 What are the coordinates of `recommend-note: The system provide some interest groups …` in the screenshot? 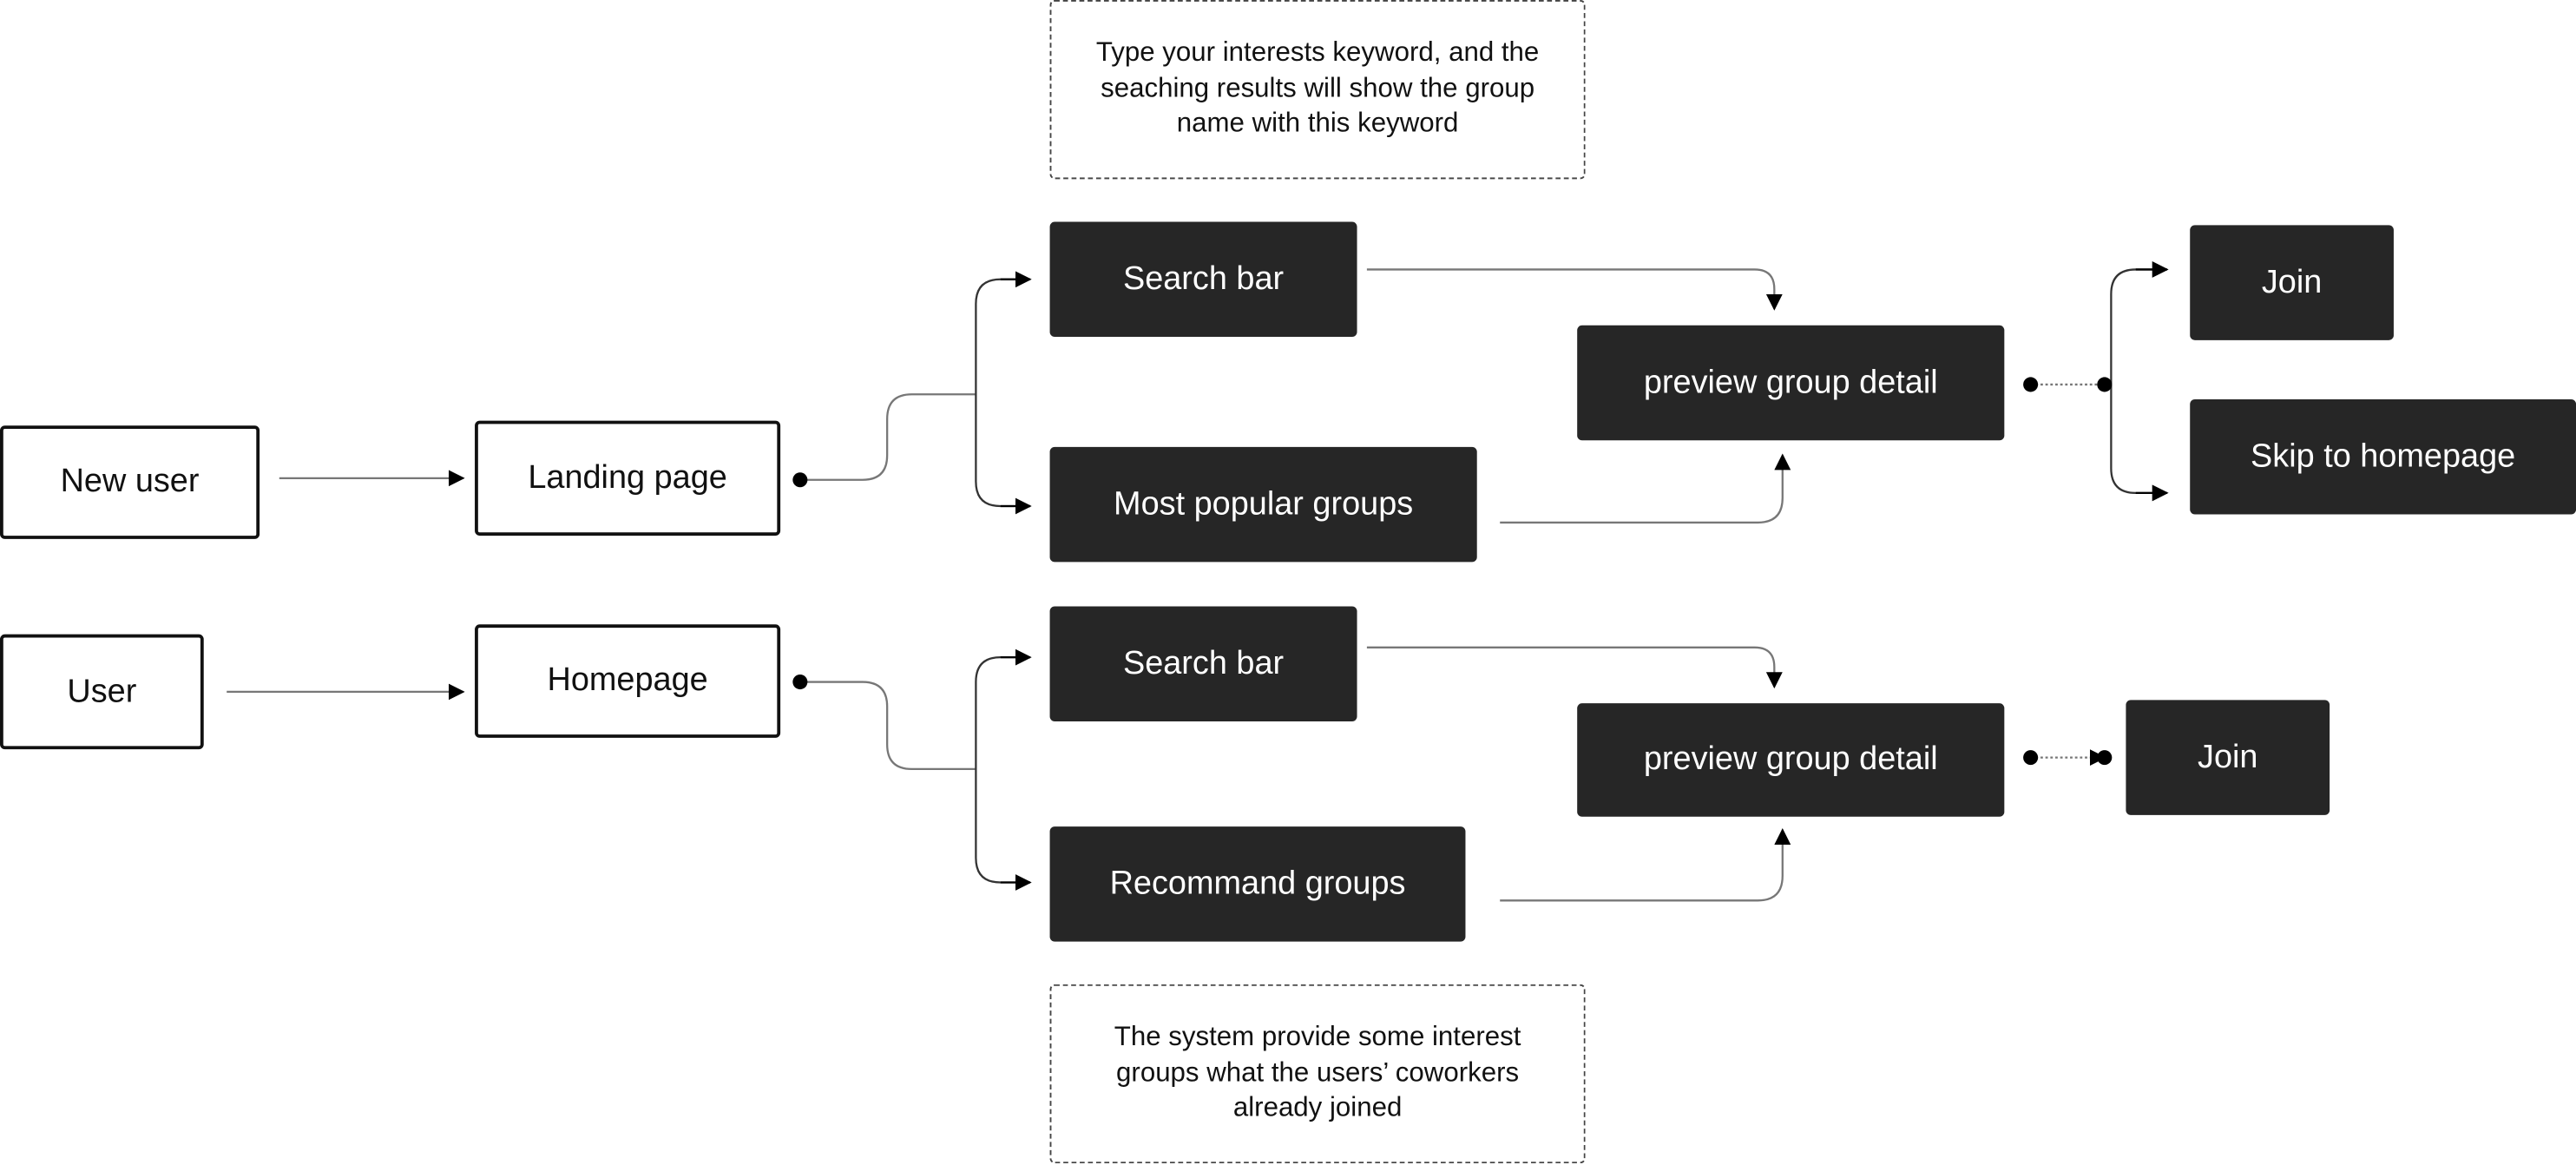 It's located at (1317, 1074).